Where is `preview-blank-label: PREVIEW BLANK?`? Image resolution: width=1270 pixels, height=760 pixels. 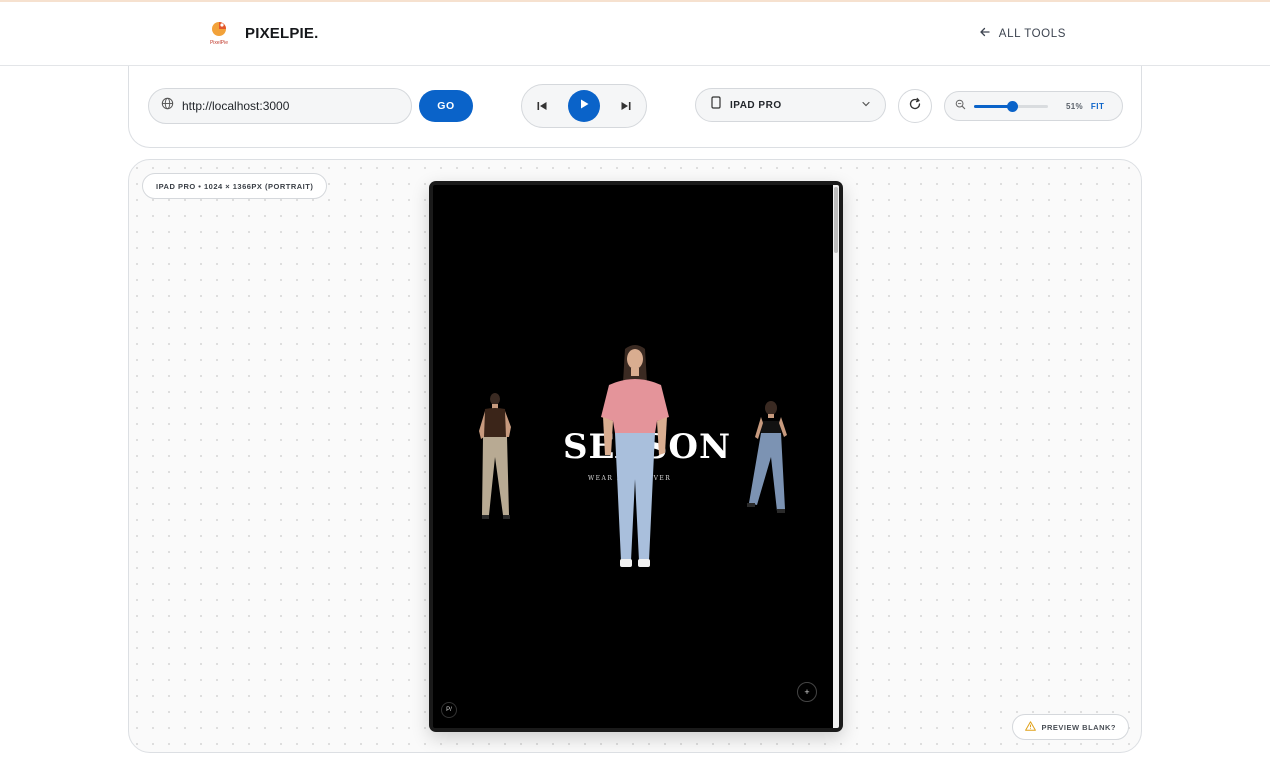 preview-blank-label: PREVIEW BLANK? is located at coordinates (1078, 727).